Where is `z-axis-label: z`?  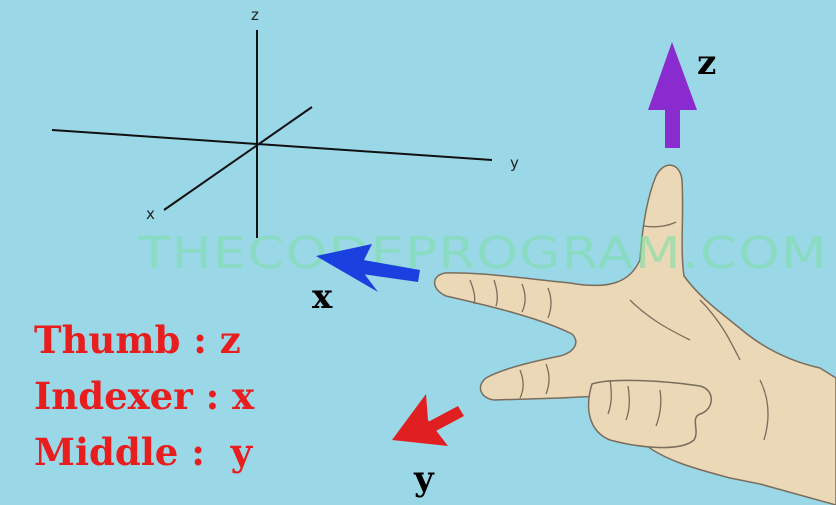
z-axis-label: z is located at coordinates (255, 15).